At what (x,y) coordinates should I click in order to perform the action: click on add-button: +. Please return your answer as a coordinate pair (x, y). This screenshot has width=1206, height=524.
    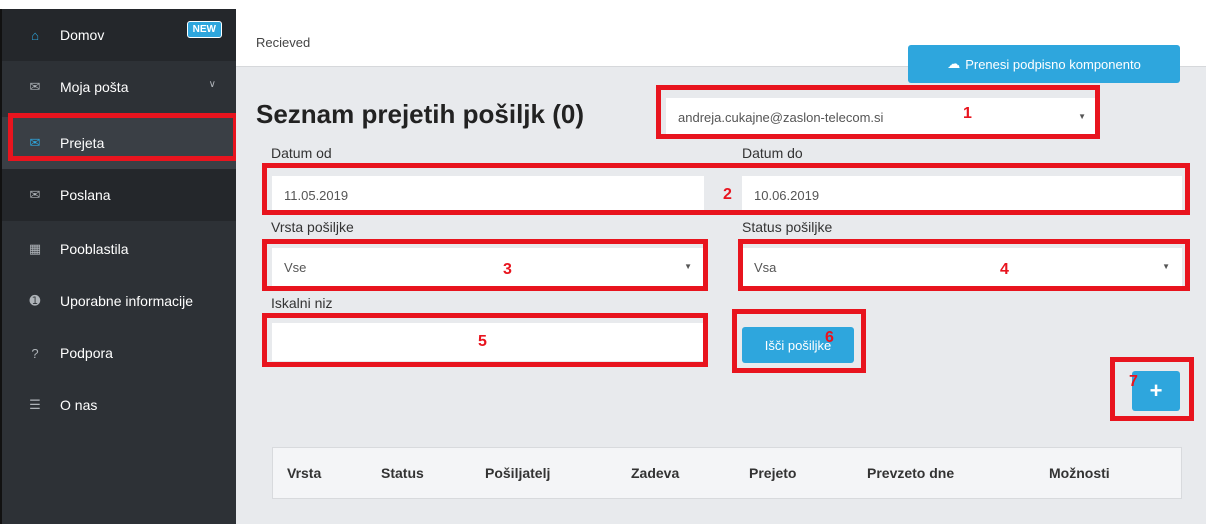
    Looking at the image, I should click on (1156, 391).